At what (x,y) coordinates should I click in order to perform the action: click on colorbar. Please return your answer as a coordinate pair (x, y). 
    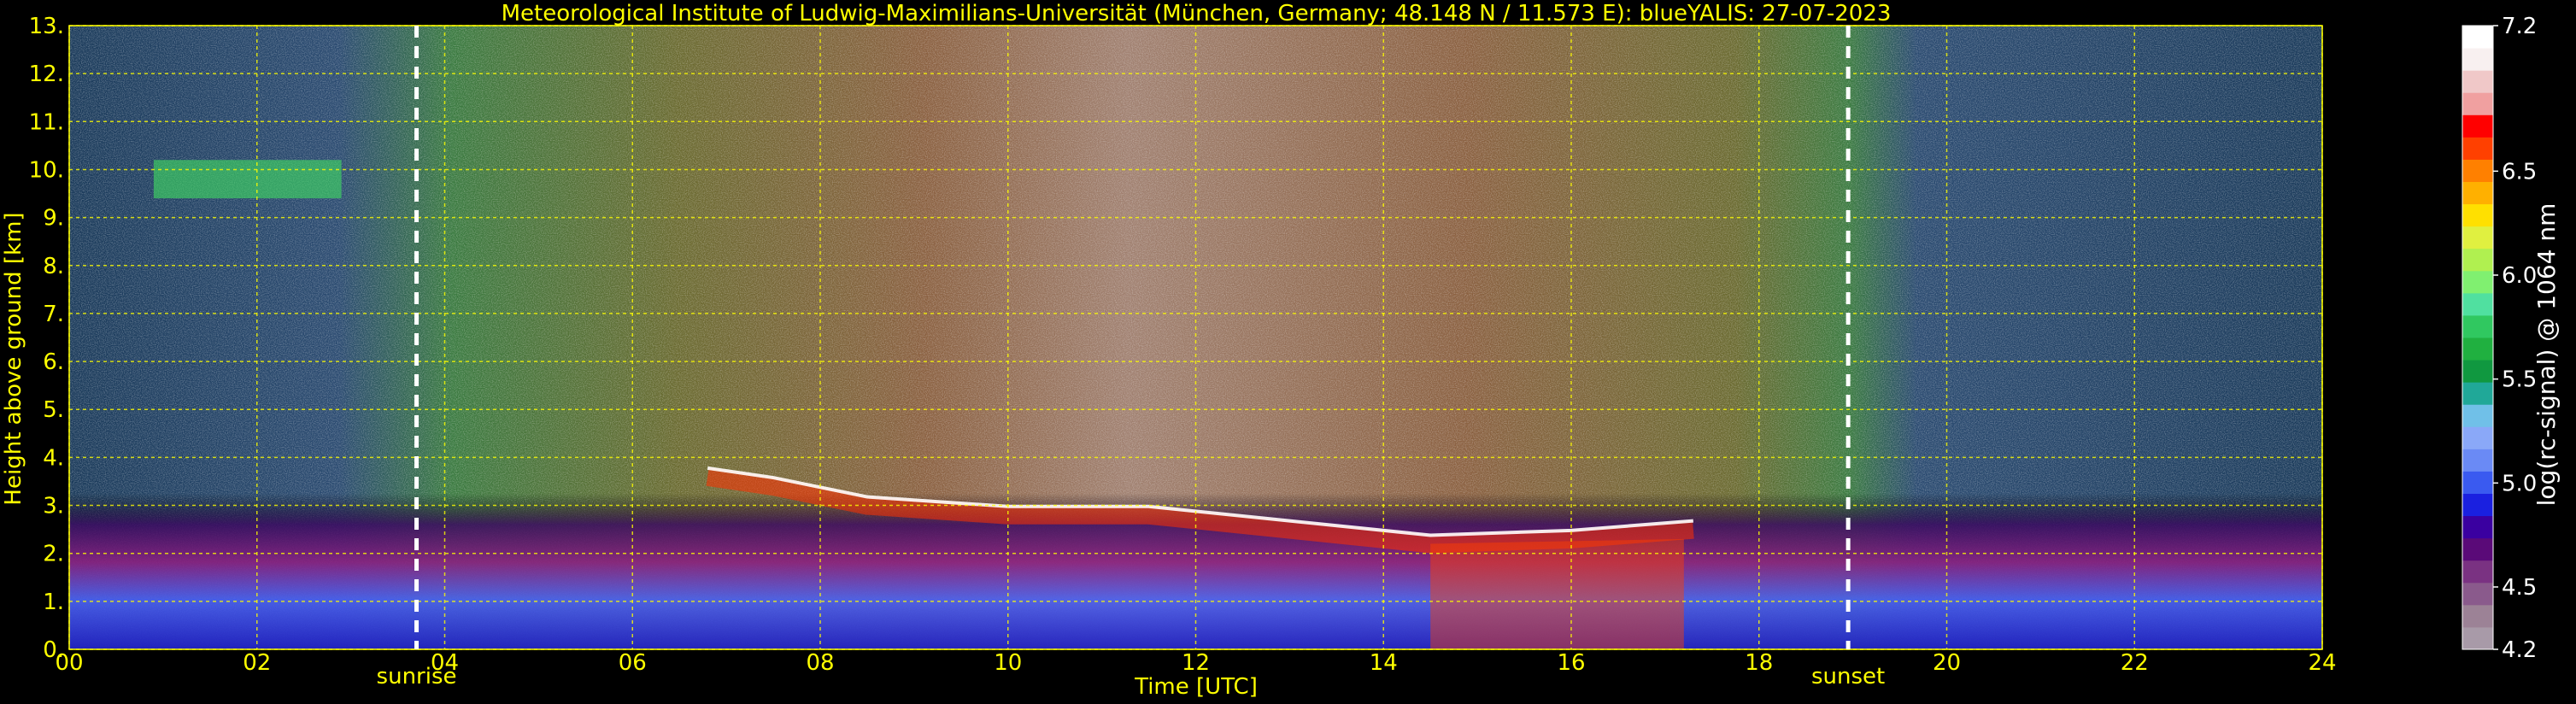
    Looking at the image, I should click on (2478, 337).